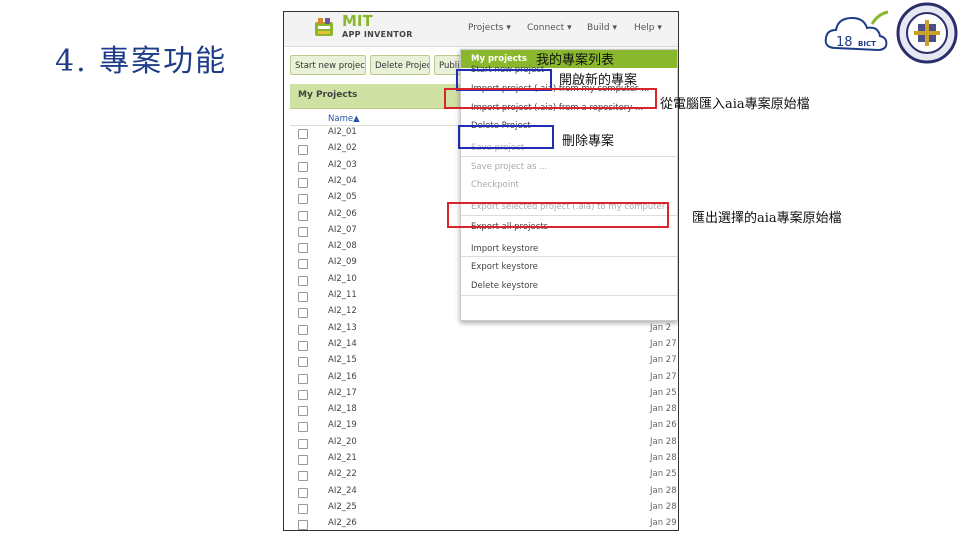 The width and height of the screenshot is (960, 540). I want to click on table-row: AI2_22 Jan 25, so click(481, 476).